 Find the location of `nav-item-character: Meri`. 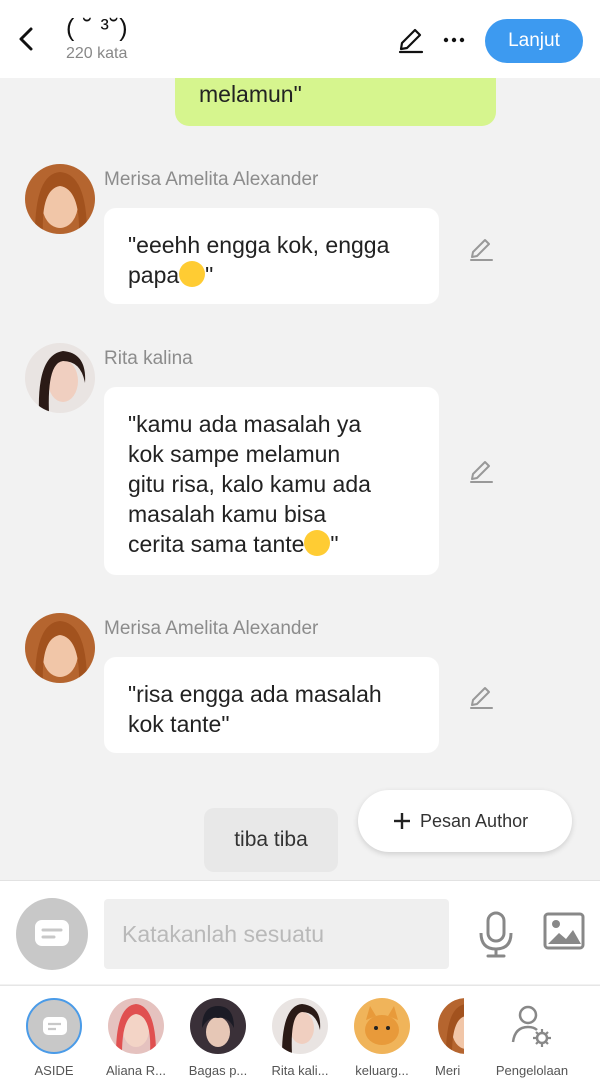

nav-item-character: Meri is located at coordinates (444, 1038).